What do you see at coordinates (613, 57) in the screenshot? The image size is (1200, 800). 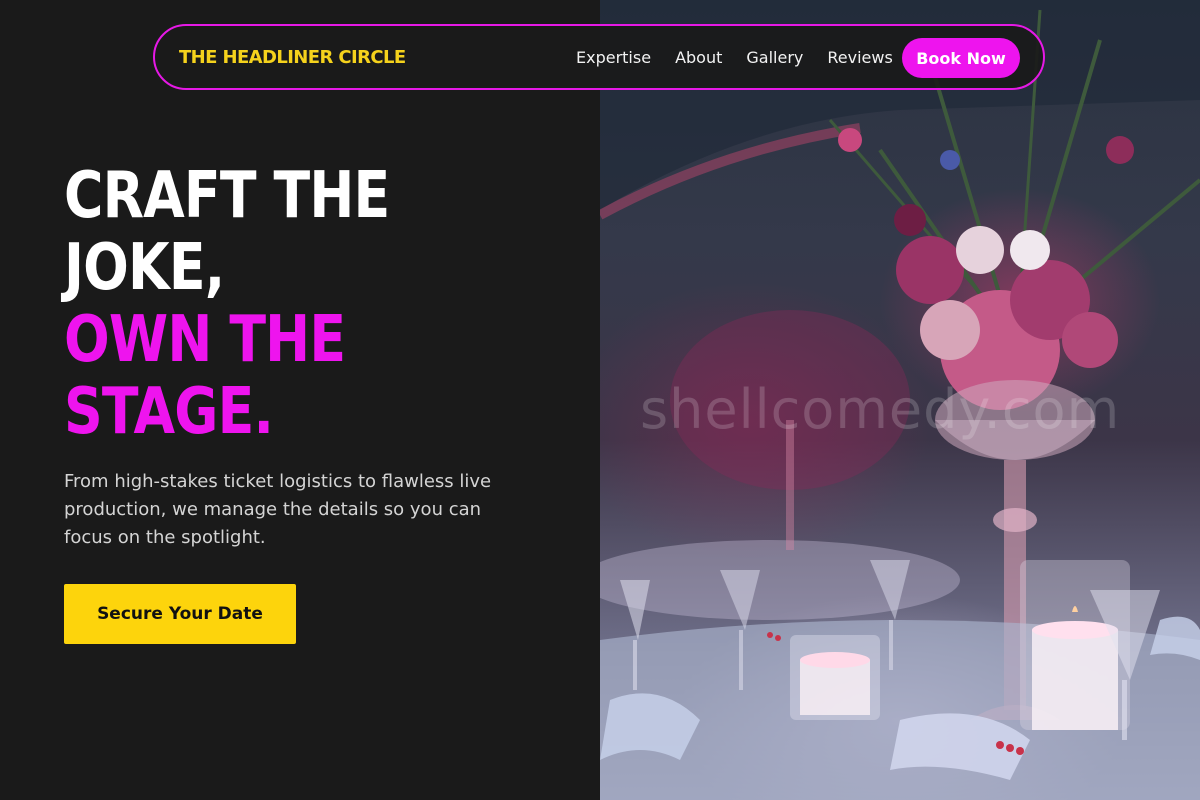 I see `nav-link-expertise: Expertise` at bounding box center [613, 57].